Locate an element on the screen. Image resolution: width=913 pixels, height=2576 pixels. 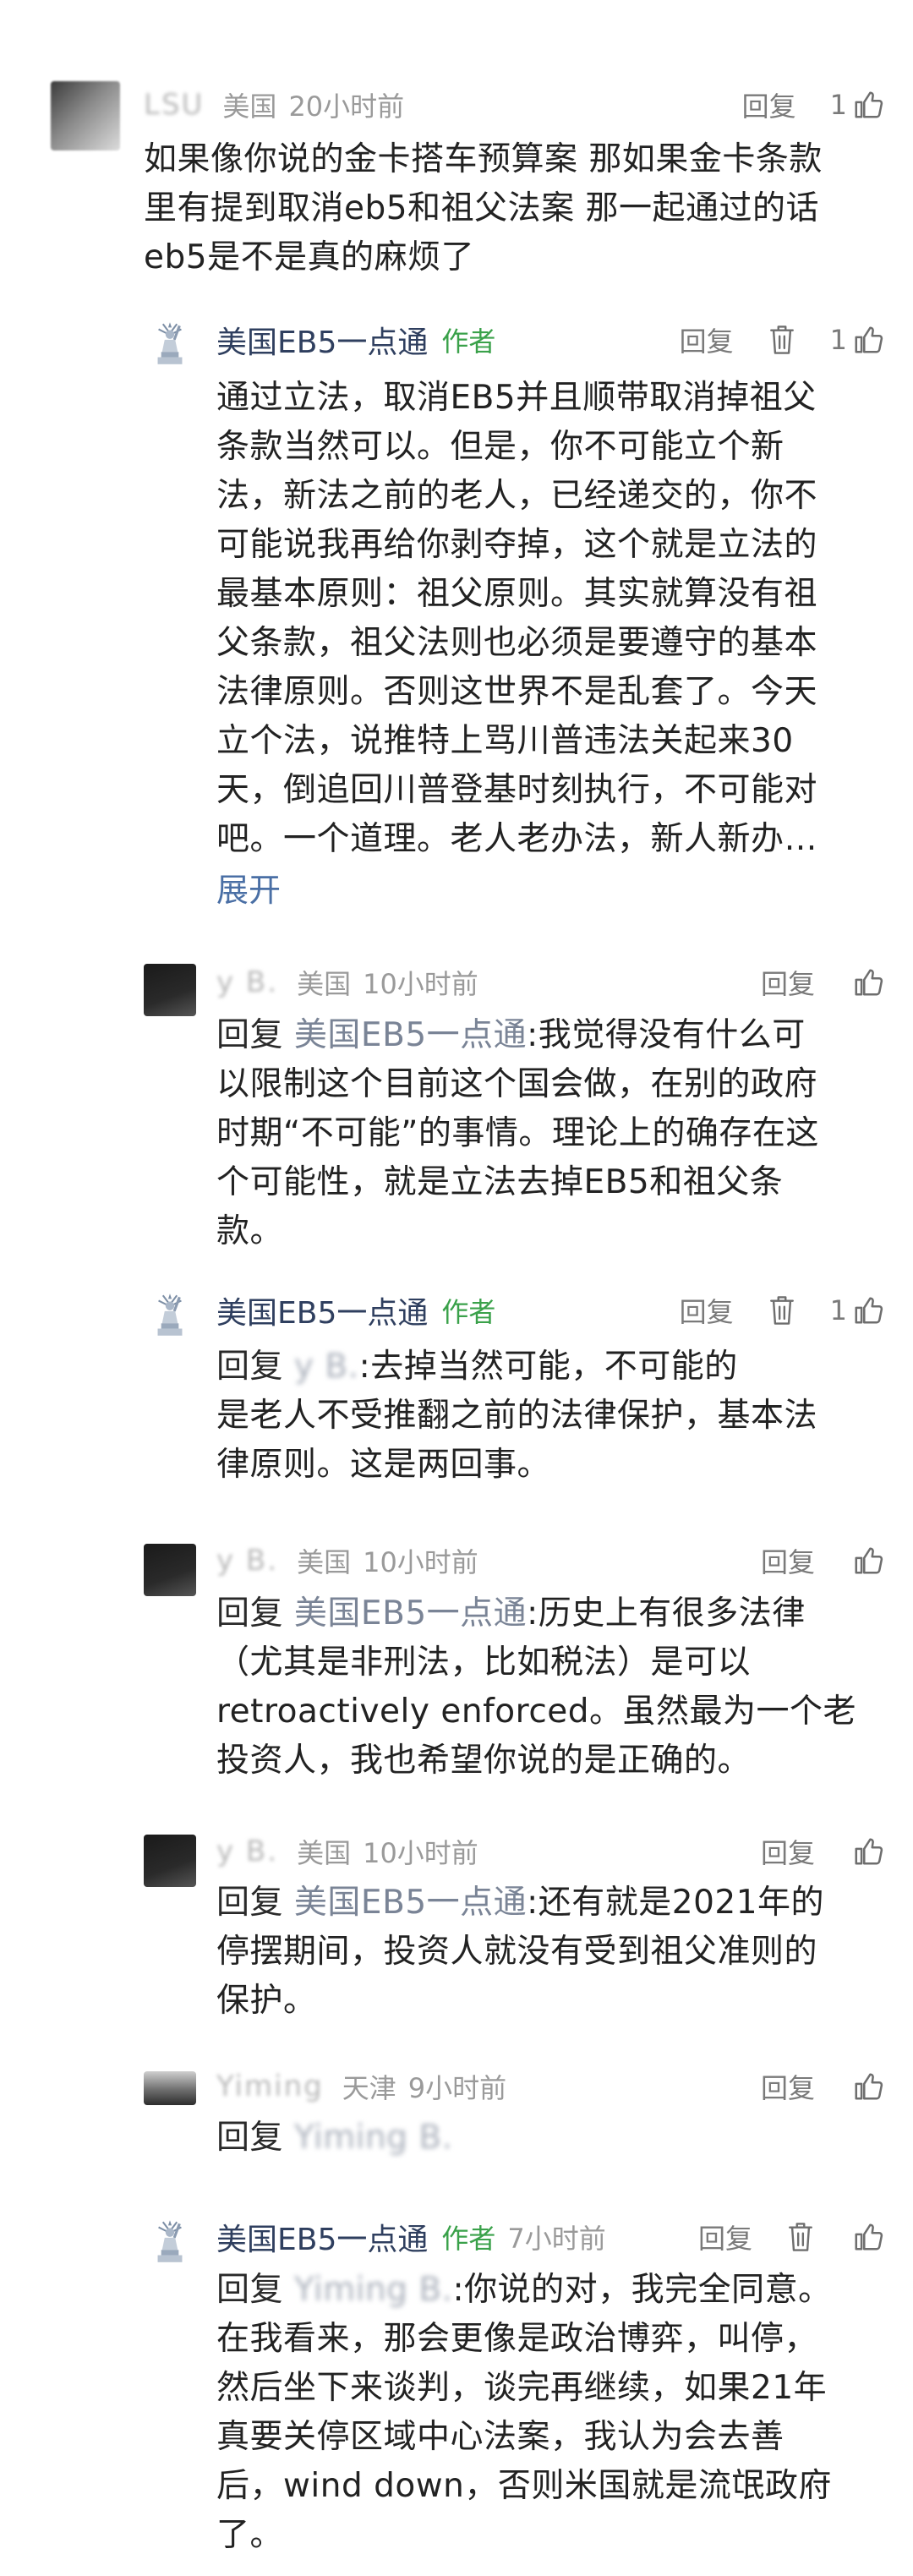
comment-line: 立个法，说推特上骂川普违法关起来30 is located at coordinates (505, 741).